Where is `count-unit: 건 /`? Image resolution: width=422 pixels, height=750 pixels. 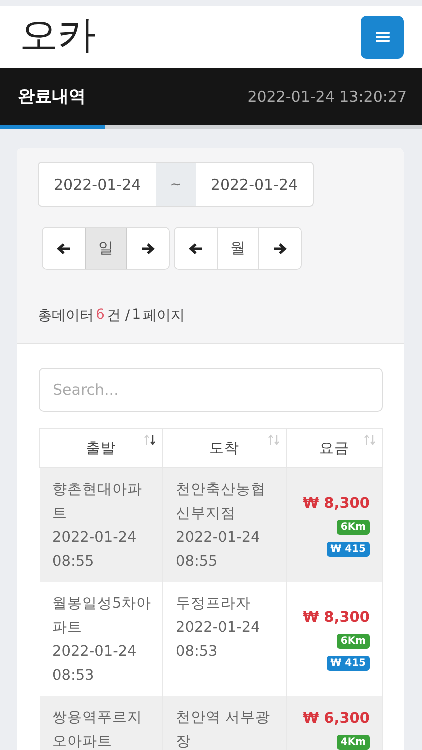
count-unit: 건 / is located at coordinates (118, 316).